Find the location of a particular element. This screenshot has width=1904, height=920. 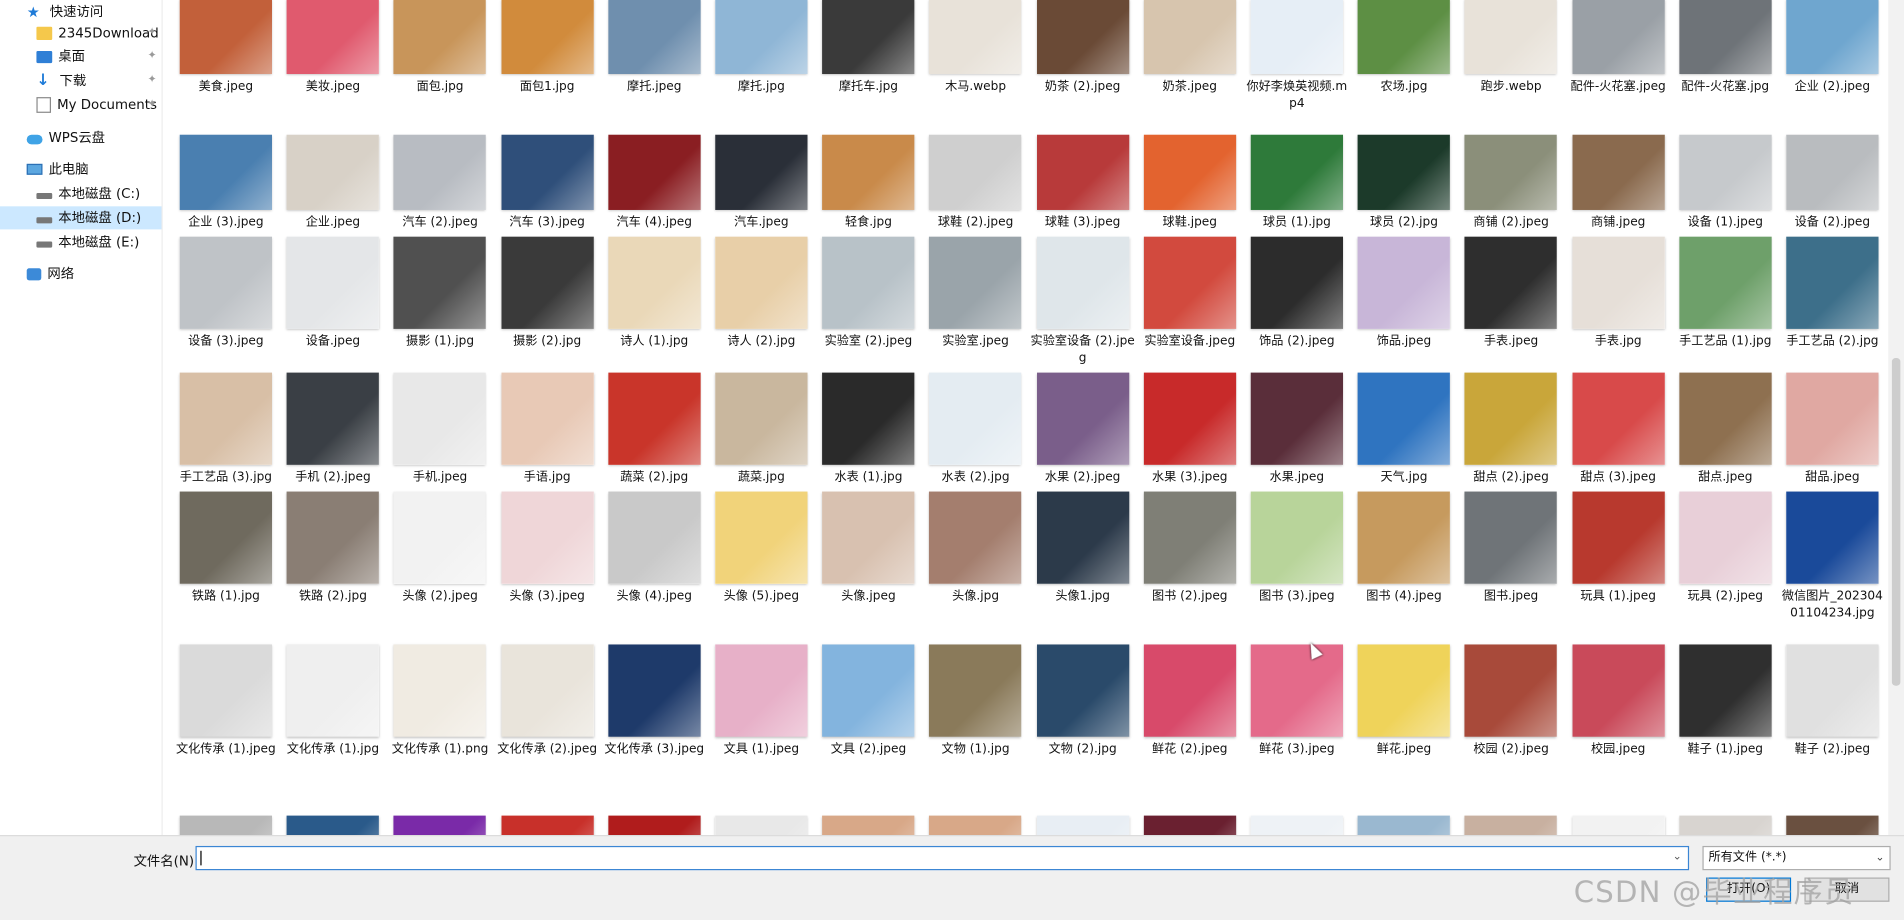

file-name: 水表 (1).jpg is located at coordinates (868, 477).